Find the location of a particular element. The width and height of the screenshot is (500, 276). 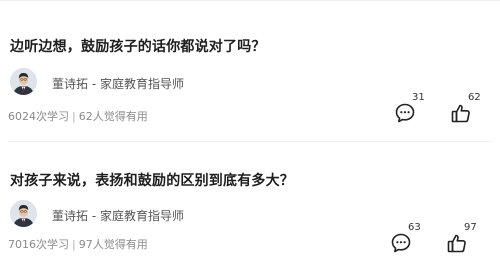

post-stats: 7016次学习 | 97人觉得有用 is located at coordinates (78, 244).